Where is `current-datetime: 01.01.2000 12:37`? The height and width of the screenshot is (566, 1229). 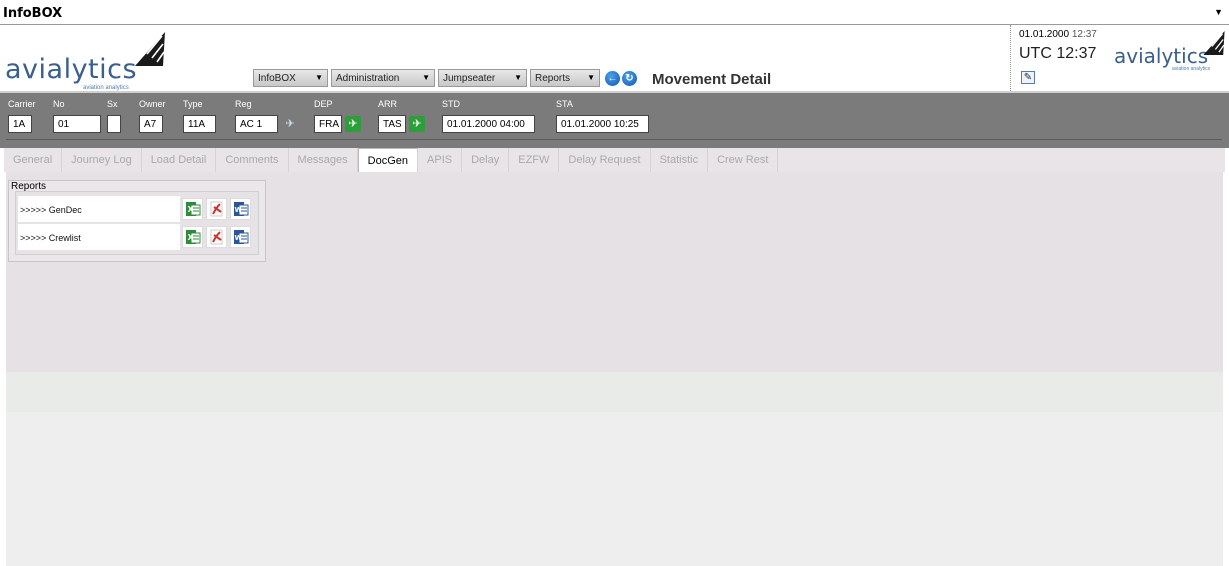 current-datetime: 01.01.2000 12:37 is located at coordinates (1058, 34).